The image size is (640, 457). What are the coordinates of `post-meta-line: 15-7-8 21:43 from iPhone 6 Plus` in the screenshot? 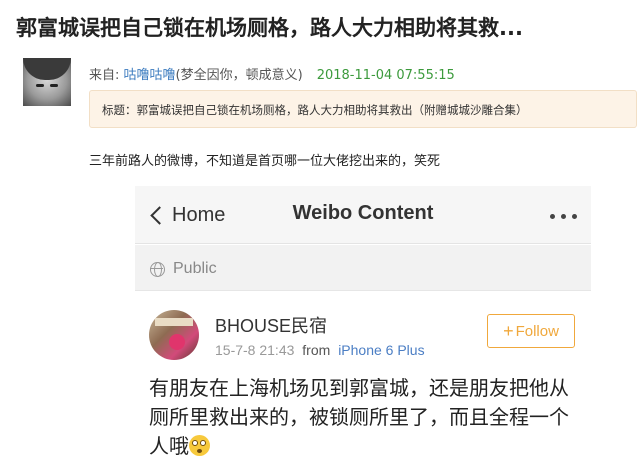 It's located at (320, 350).